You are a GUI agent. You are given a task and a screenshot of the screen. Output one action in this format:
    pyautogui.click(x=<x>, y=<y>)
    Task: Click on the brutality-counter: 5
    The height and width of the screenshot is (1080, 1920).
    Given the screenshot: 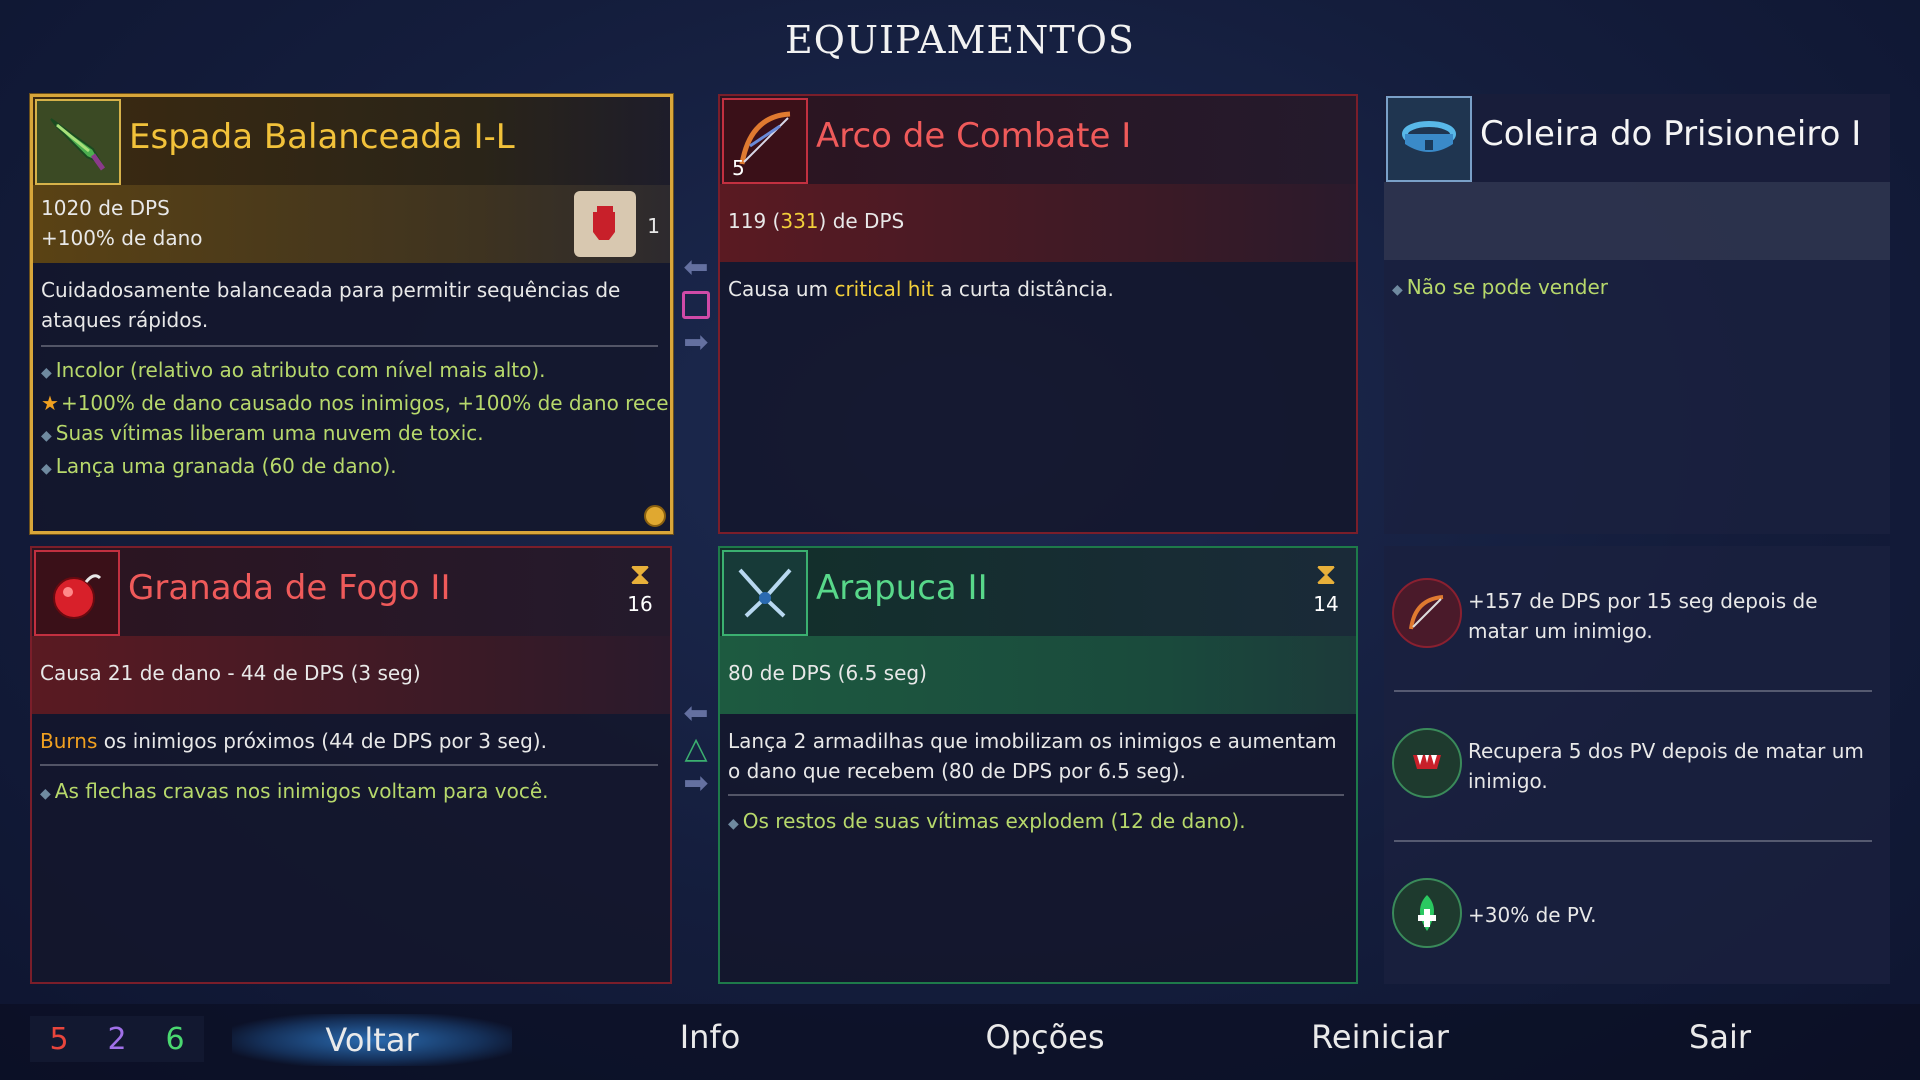 What is the action you would take?
    pyautogui.click(x=59, y=1039)
    